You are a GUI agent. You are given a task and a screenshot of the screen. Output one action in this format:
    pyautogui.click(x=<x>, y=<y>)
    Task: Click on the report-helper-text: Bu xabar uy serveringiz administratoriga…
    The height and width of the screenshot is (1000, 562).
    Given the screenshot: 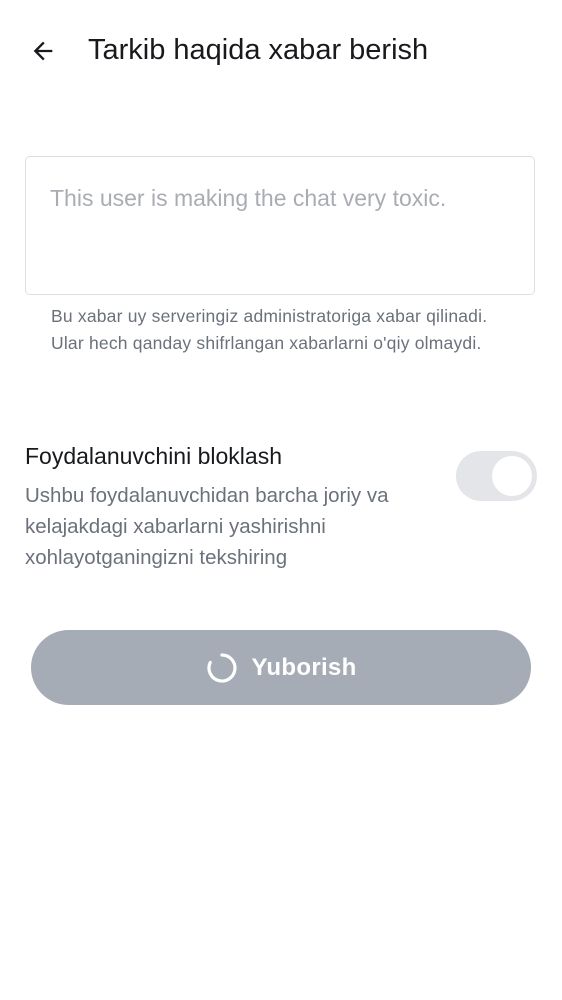 What is the action you would take?
    pyautogui.click(x=269, y=329)
    